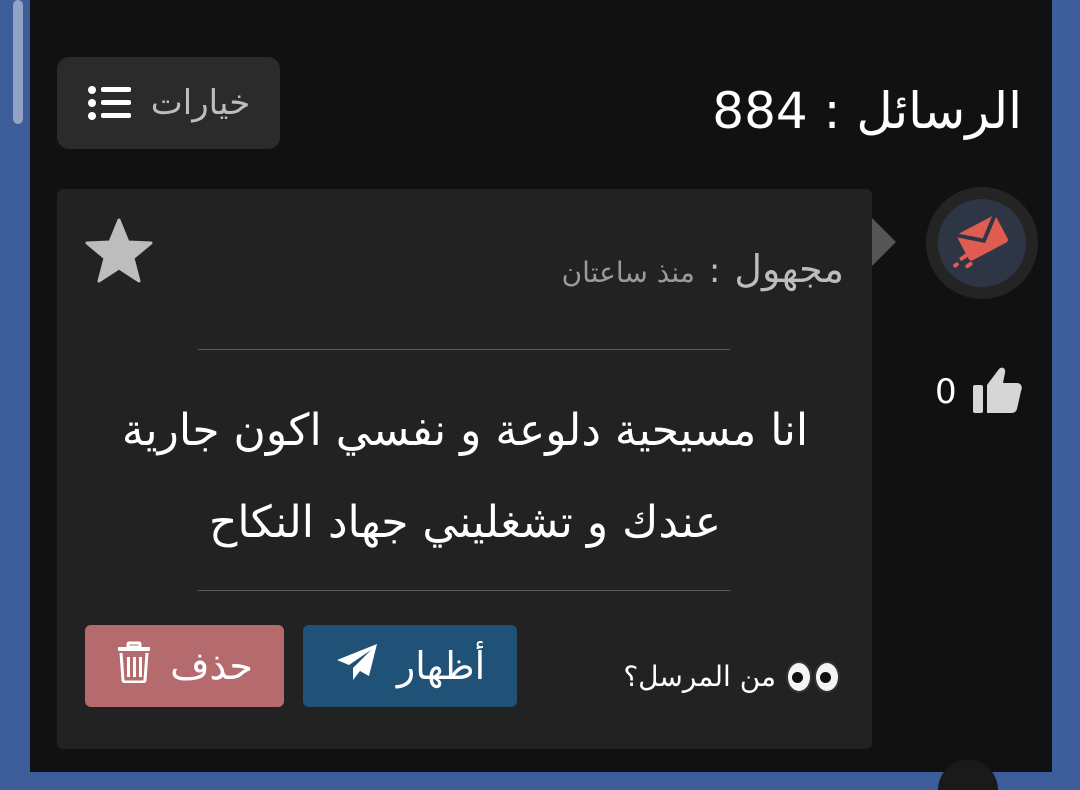  What do you see at coordinates (134, 666) in the screenshot?
I see `trash-icon` at bounding box center [134, 666].